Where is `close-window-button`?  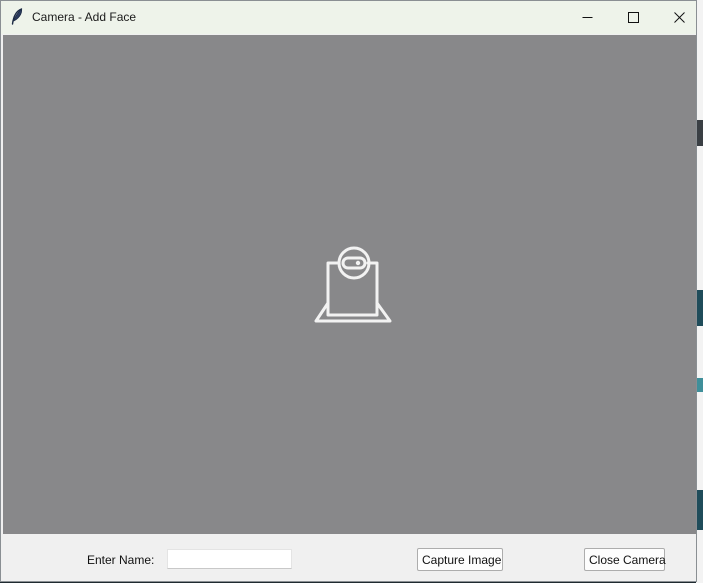 close-window-button is located at coordinates (676, 17).